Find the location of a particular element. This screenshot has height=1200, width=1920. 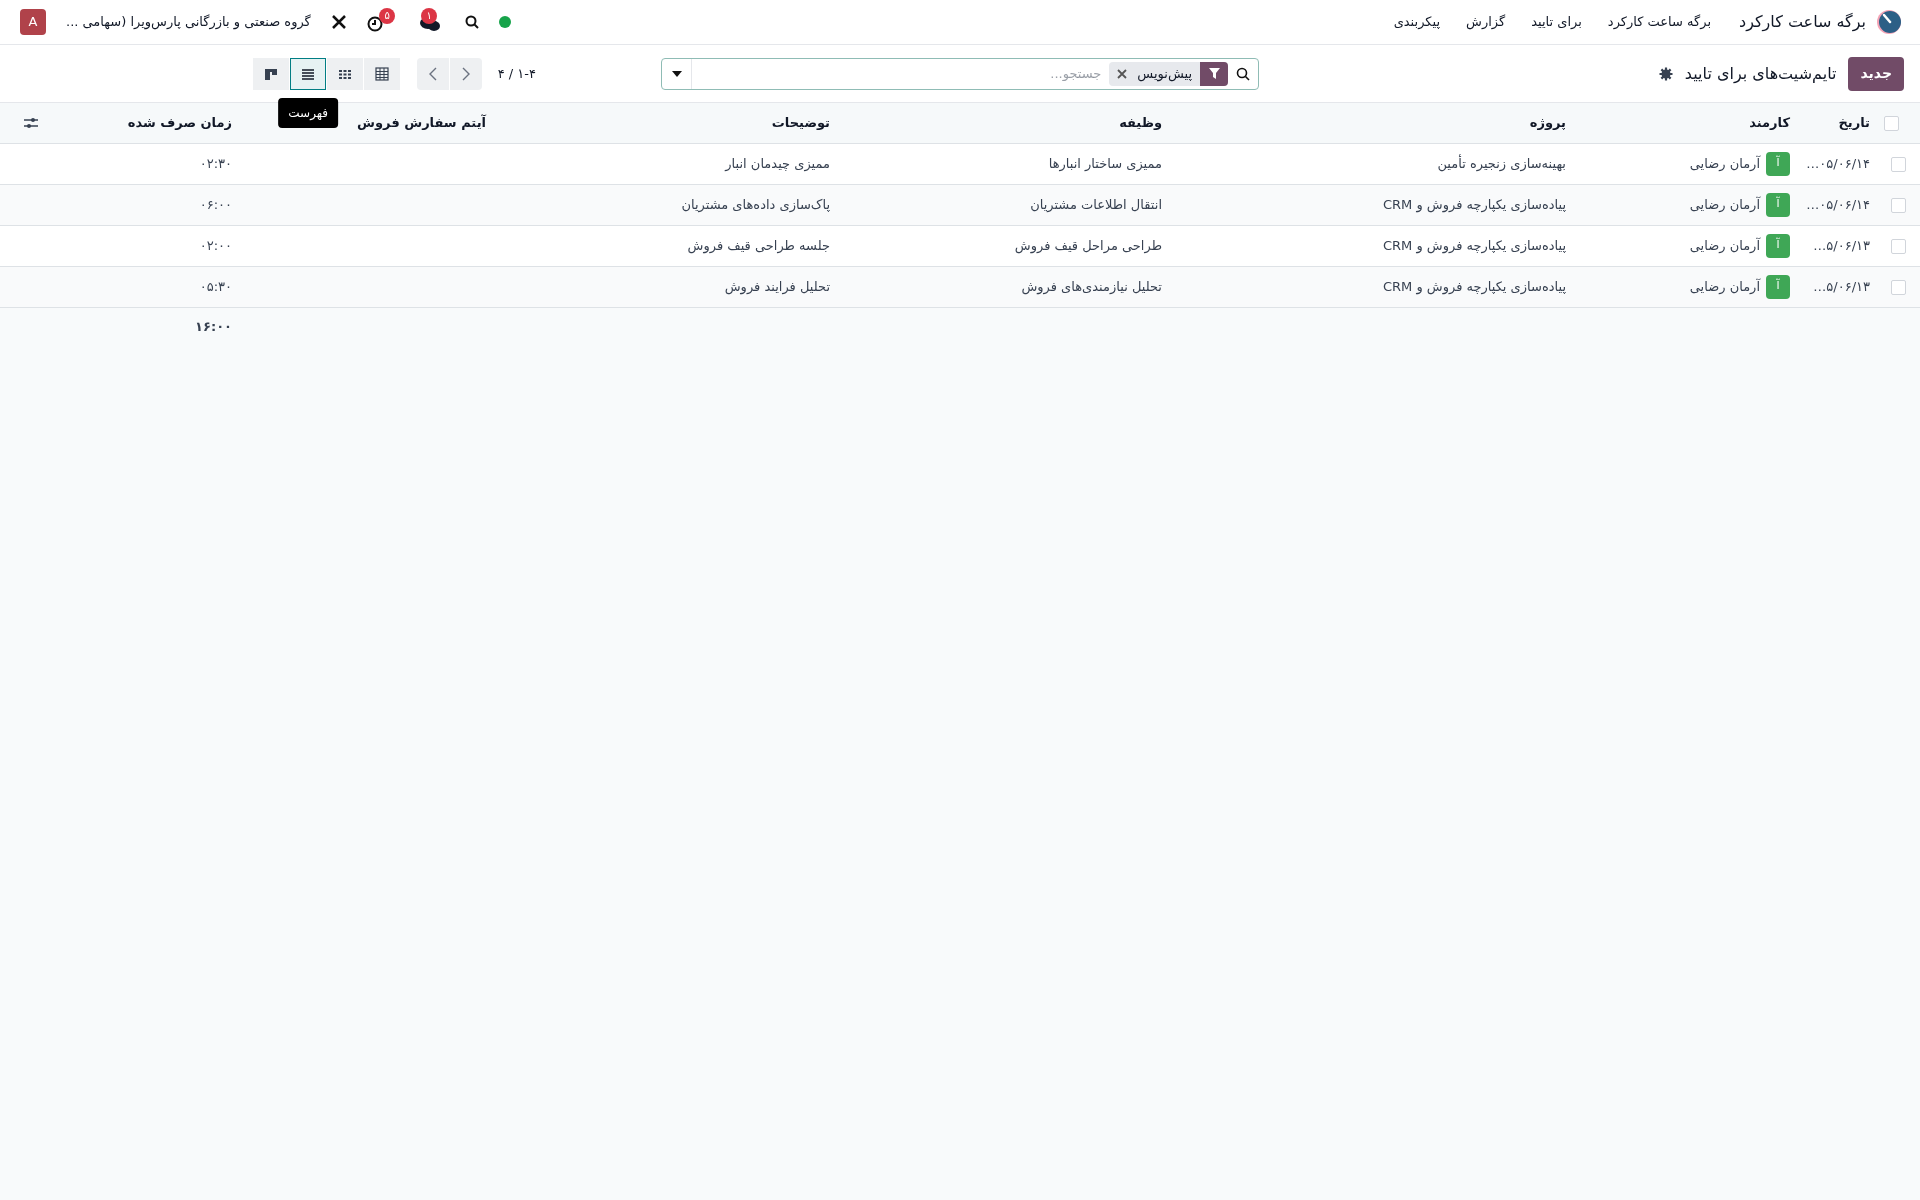

column-header: پروژه is located at coordinates (1547, 122).